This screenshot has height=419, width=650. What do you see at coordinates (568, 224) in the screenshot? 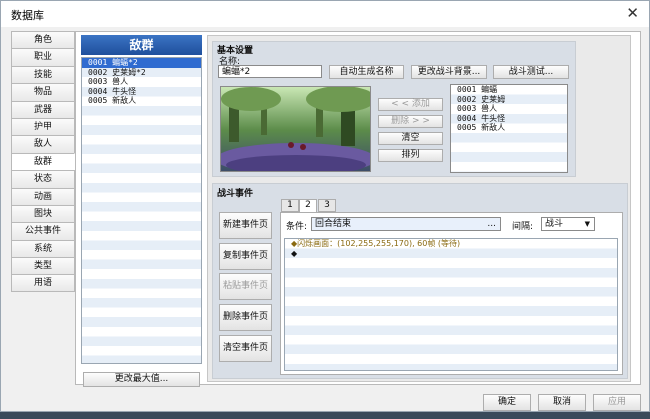
I see `span-select: 战斗 ▼` at bounding box center [568, 224].